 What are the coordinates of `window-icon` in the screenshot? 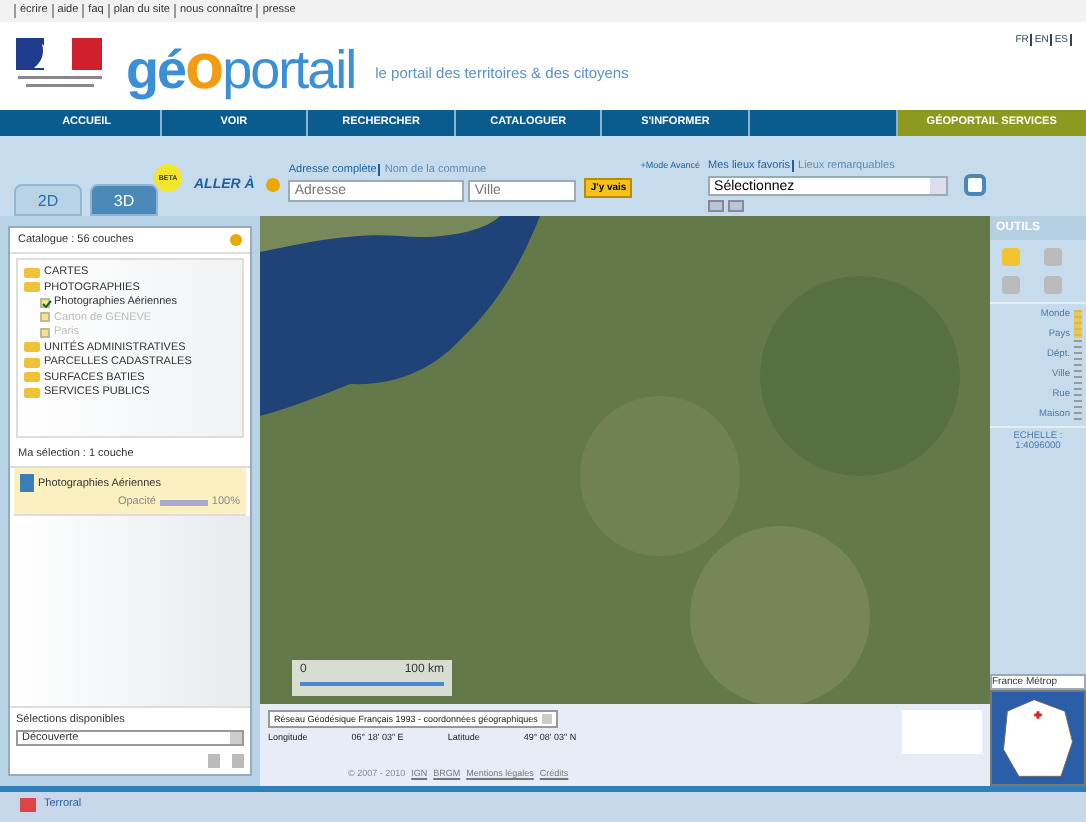 It's located at (975, 185).